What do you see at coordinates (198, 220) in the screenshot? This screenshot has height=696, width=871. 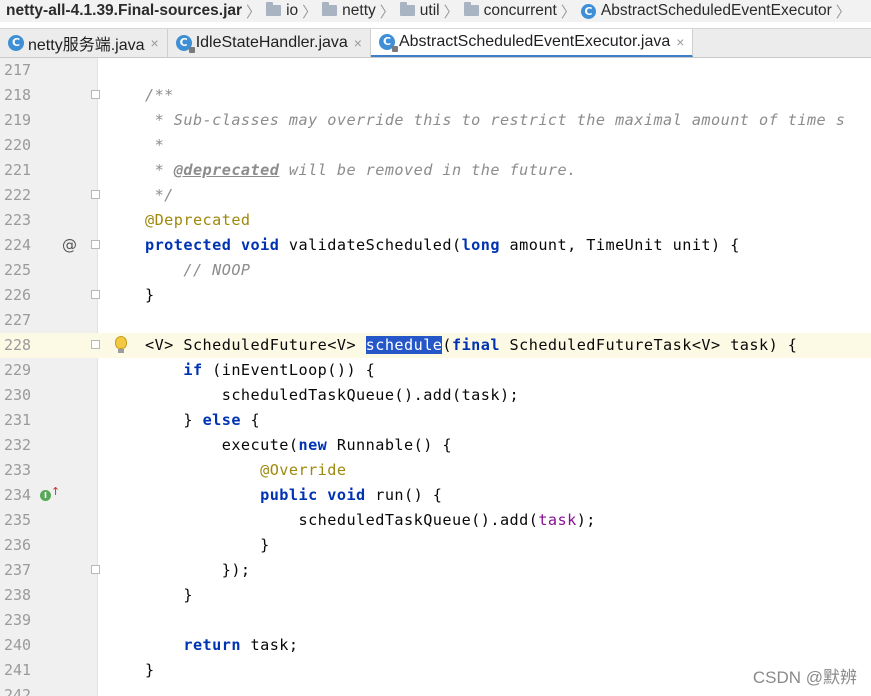 I see `code-text: @Deprecated` at bounding box center [198, 220].